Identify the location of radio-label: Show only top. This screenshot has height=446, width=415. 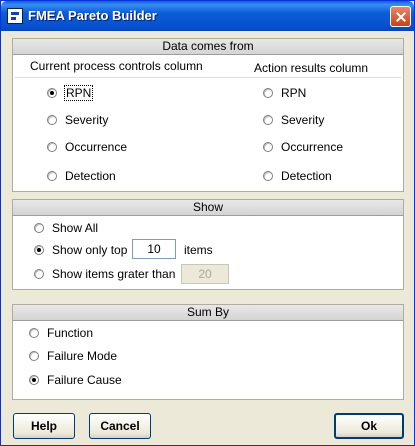
(90, 250).